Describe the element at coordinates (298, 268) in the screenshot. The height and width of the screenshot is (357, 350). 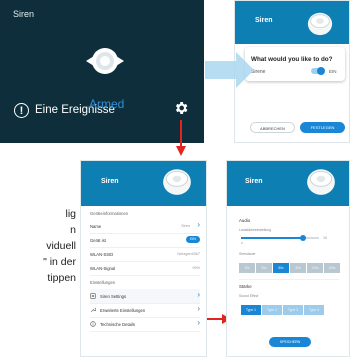
I see `duration-option: 90s` at that location.